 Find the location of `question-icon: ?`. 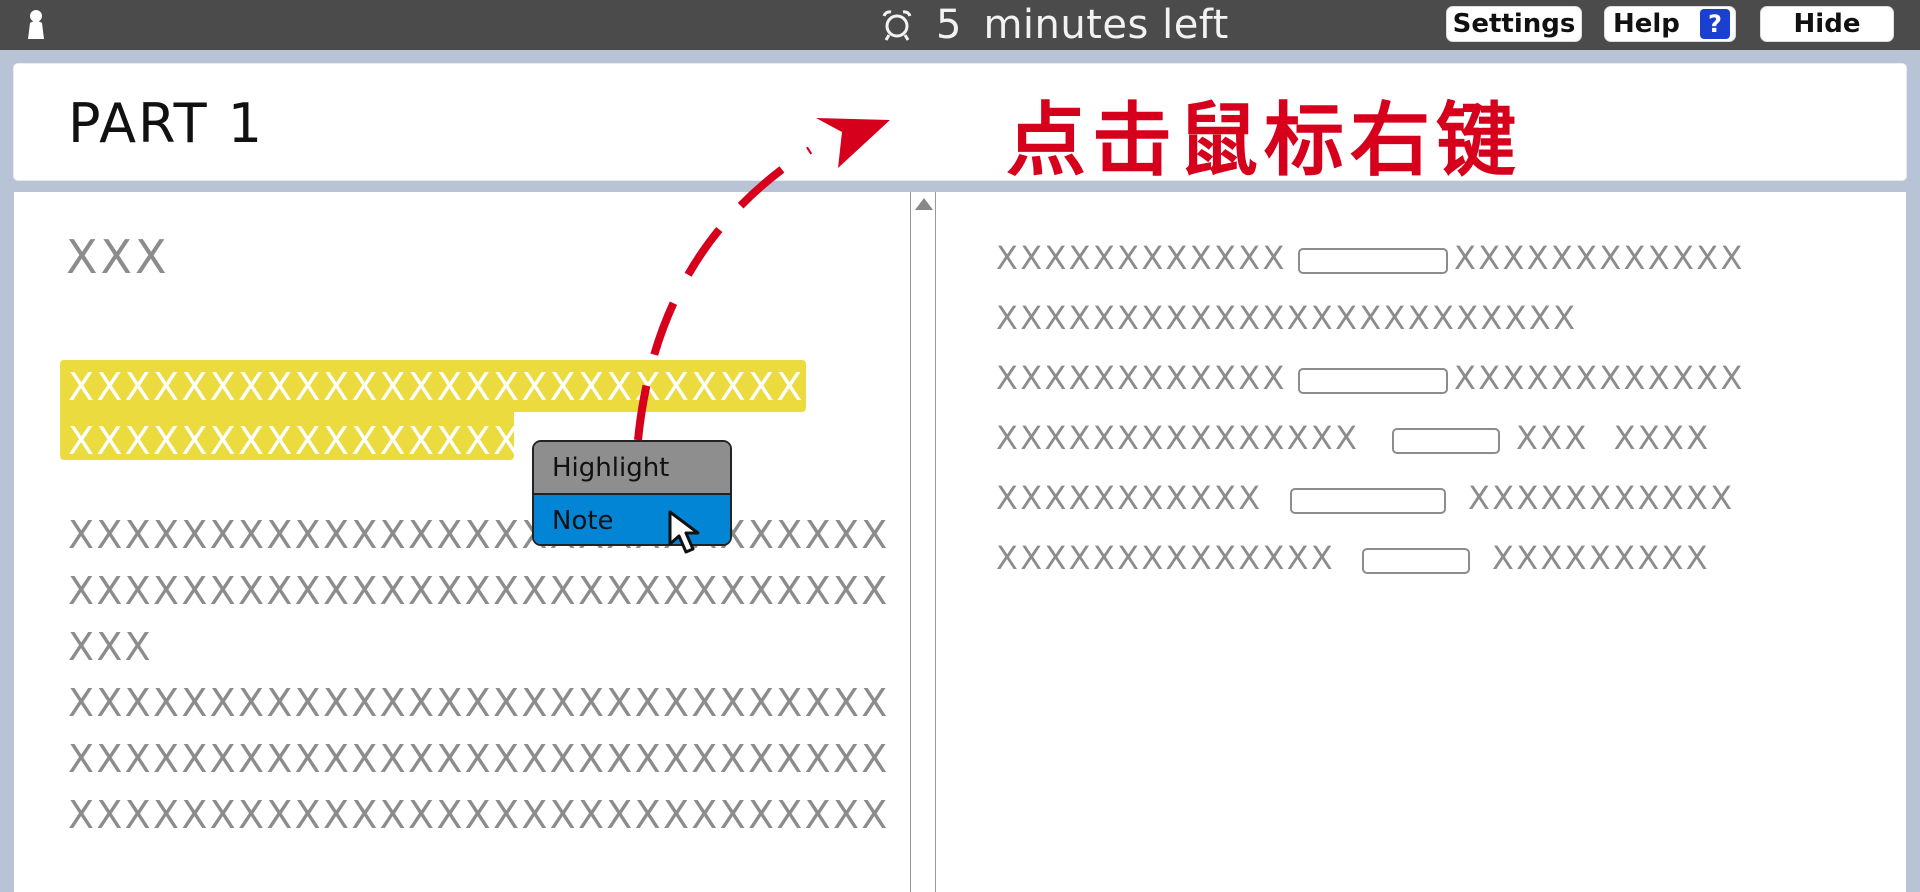

question-icon: ? is located at coordinates (1714, 24).